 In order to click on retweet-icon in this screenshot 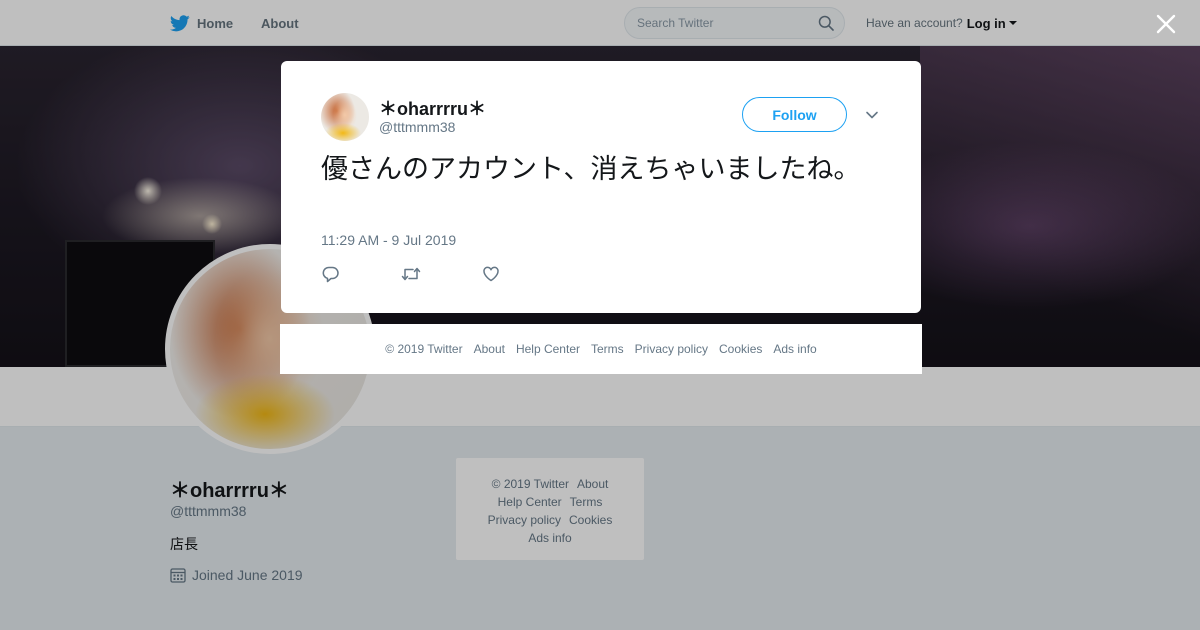, I will do `click(411, 274)`.